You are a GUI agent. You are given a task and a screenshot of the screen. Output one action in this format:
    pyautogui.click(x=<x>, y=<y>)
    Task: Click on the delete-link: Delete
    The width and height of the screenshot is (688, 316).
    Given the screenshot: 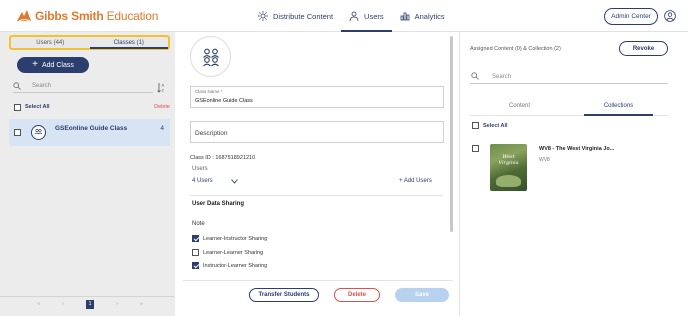 What is the action you would take?
    pyautogui.click(x=162, y=107)
    